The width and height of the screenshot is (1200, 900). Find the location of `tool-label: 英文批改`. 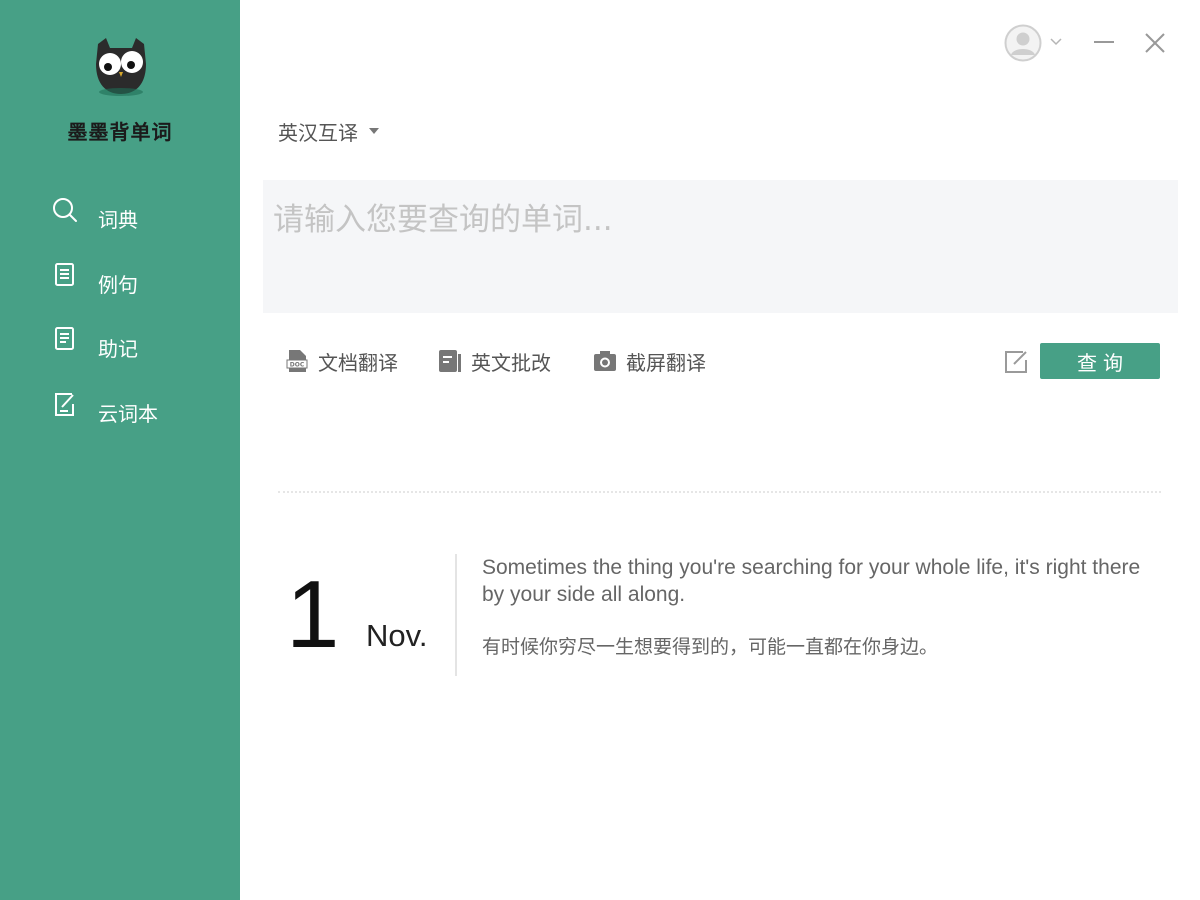

tool-label: 英文批改 is located at coordinates (511, 362).